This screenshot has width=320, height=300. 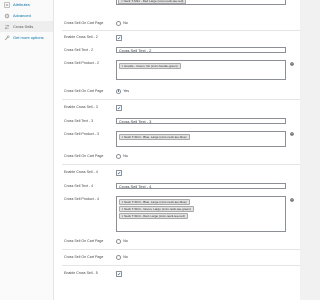 I want to click on tab-cross-sells-label: Cross Sells, so click(x=23, y=26).